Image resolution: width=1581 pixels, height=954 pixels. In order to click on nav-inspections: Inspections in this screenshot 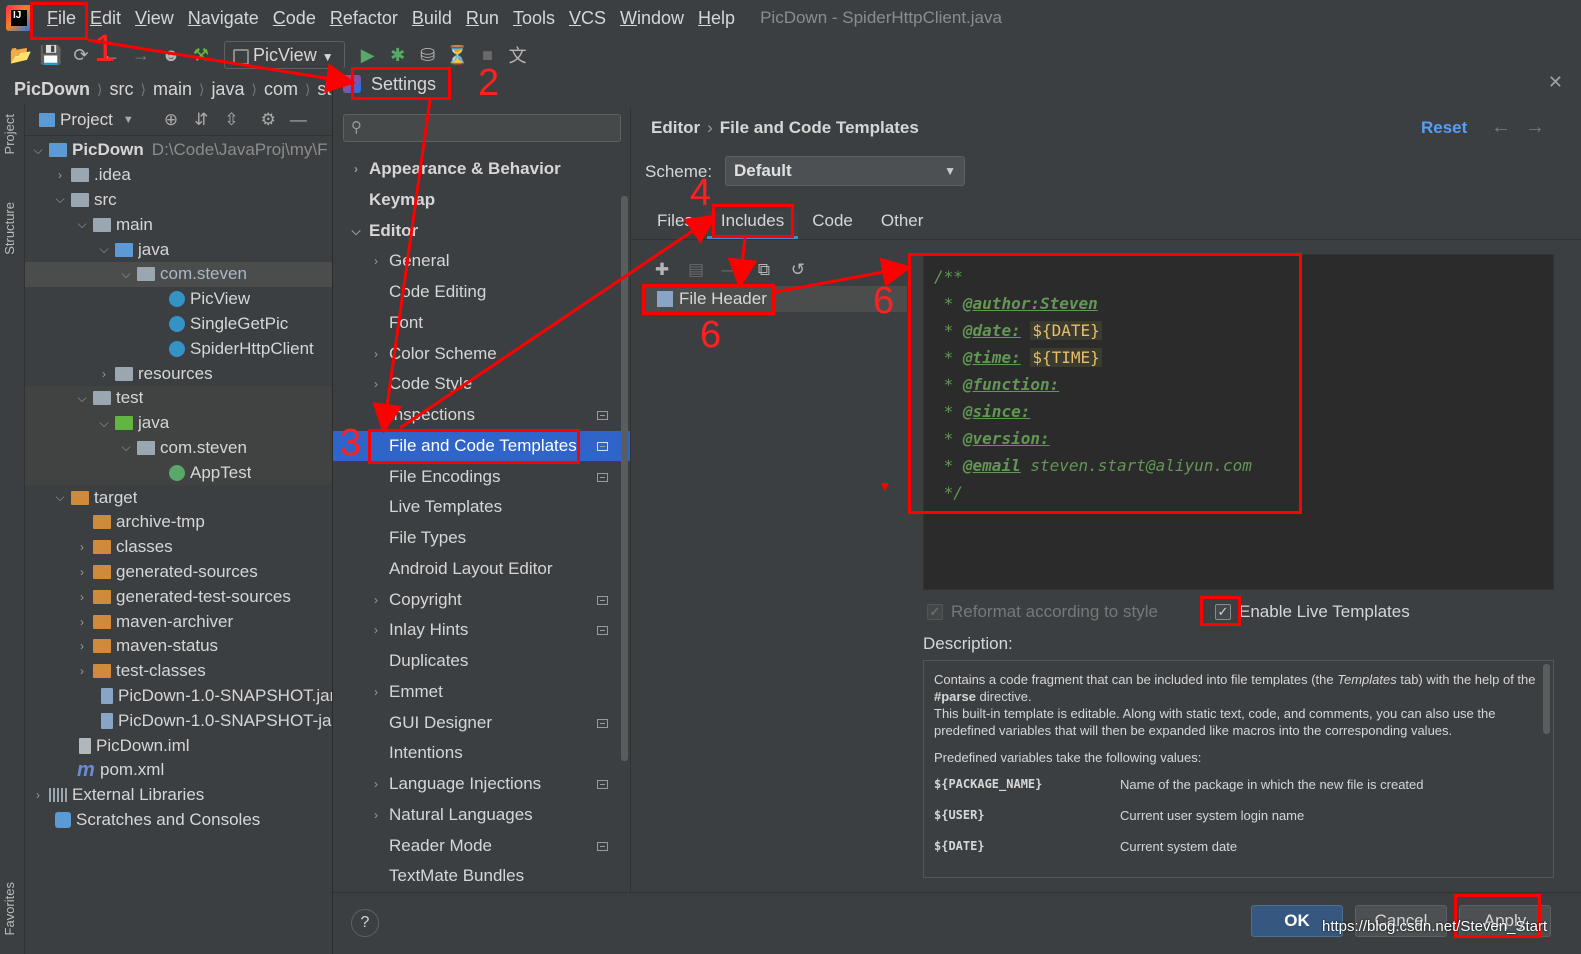, I will do `click(481, 415)`.